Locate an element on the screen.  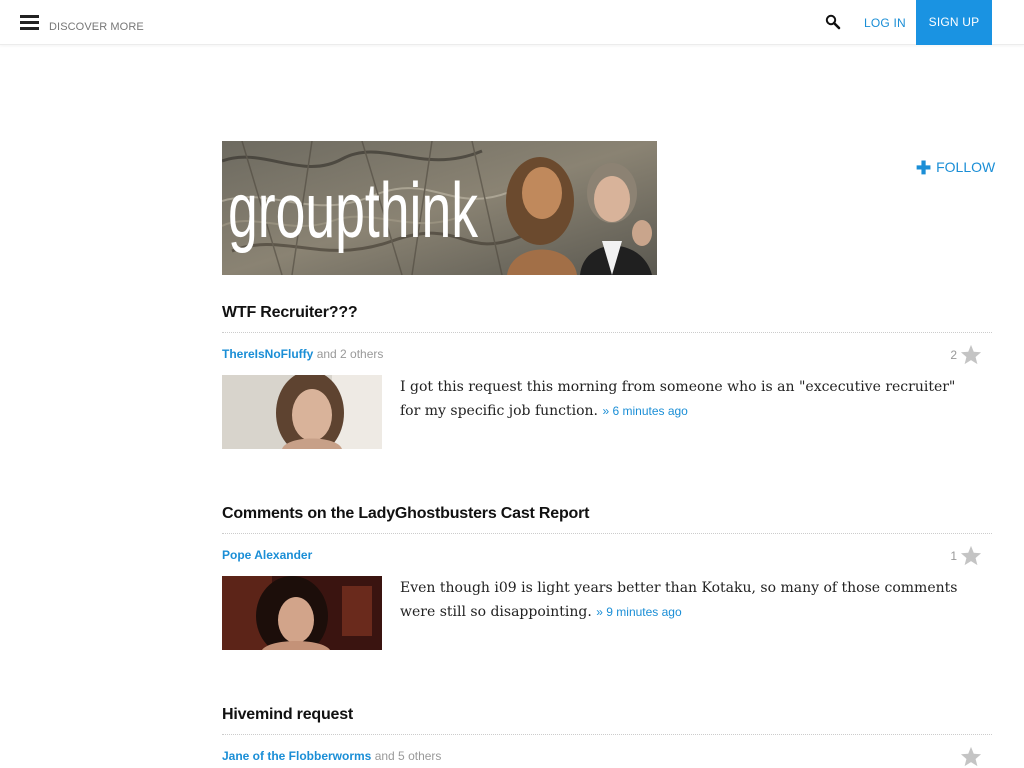
follow-button: ✚ FOLLOW is located at coordinates (955, 168).